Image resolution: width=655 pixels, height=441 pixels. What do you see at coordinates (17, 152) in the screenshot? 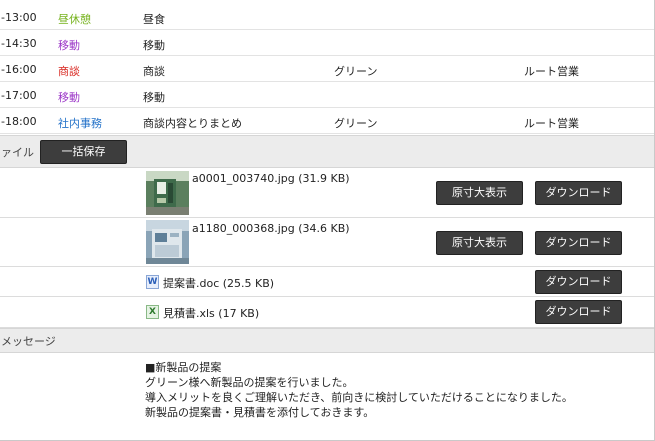
I see `files-section-label: ァイル` at bounding box center [17, 152].